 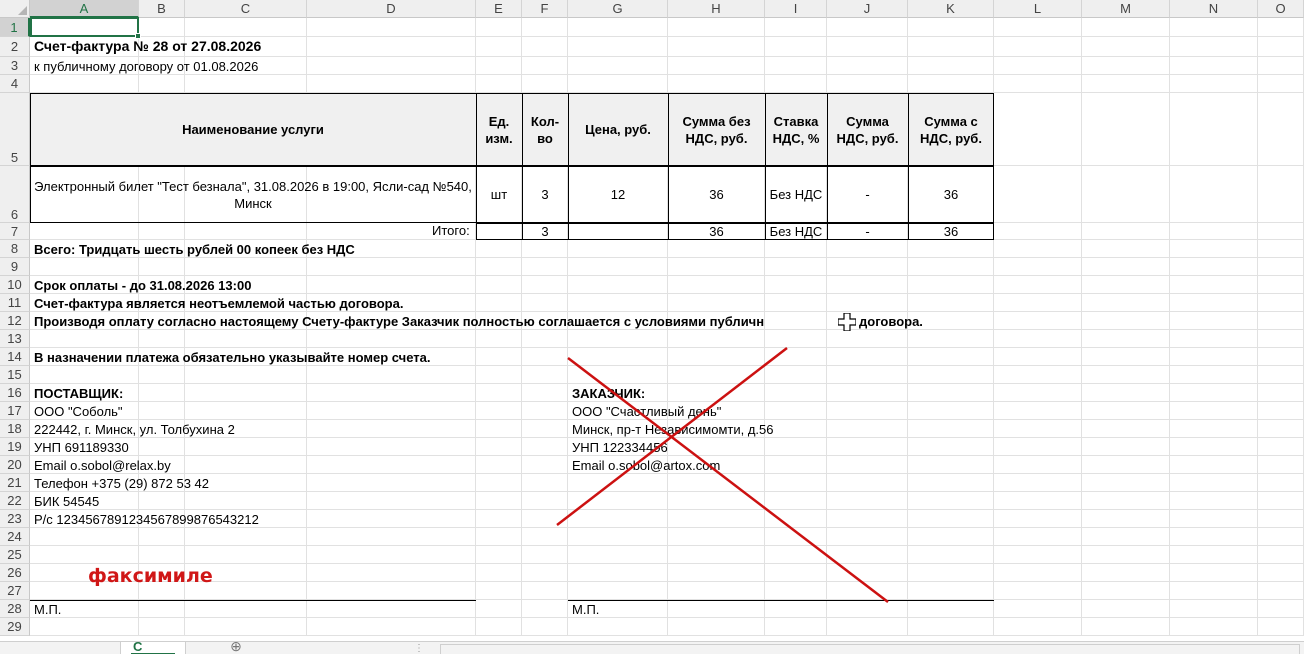 I want to click on column-header-A: A, so click(x=84, y=9).